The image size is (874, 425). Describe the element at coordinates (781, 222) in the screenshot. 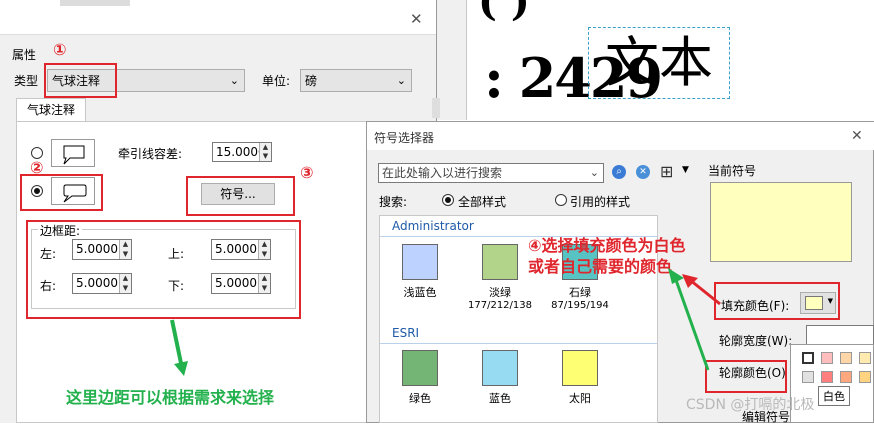

I see `current-symbol-preview` at that location.